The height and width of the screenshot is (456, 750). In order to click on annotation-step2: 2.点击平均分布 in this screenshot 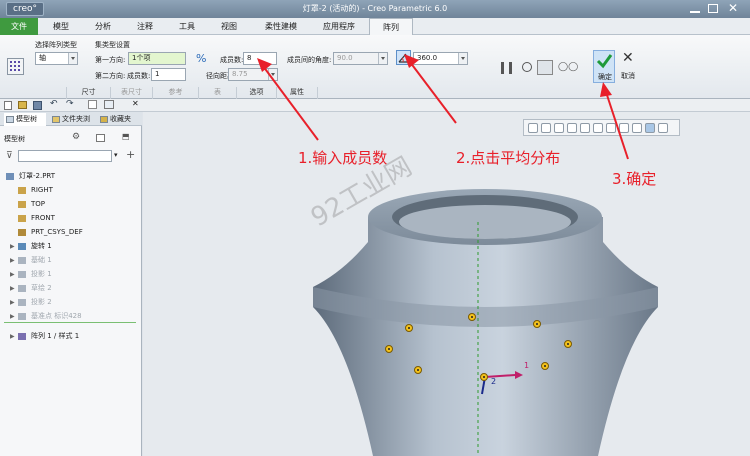, I will do `click(508, 158)`.